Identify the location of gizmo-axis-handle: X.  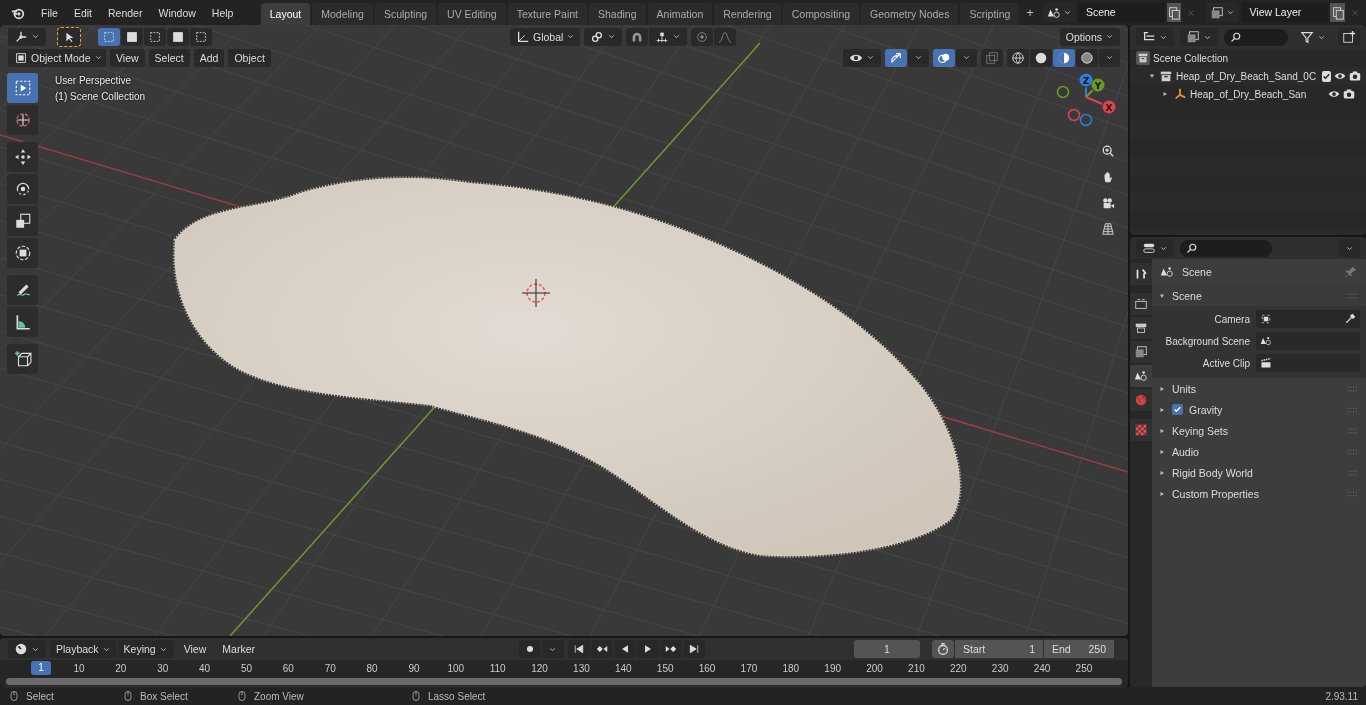
(1109, 107).